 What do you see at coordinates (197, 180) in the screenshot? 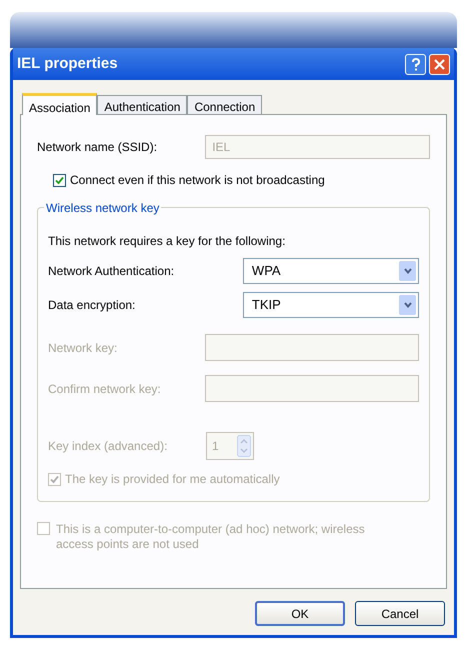
I see `checkbox-label: Connect even if this network is not broadcasting` at bounding box center [197, 180].